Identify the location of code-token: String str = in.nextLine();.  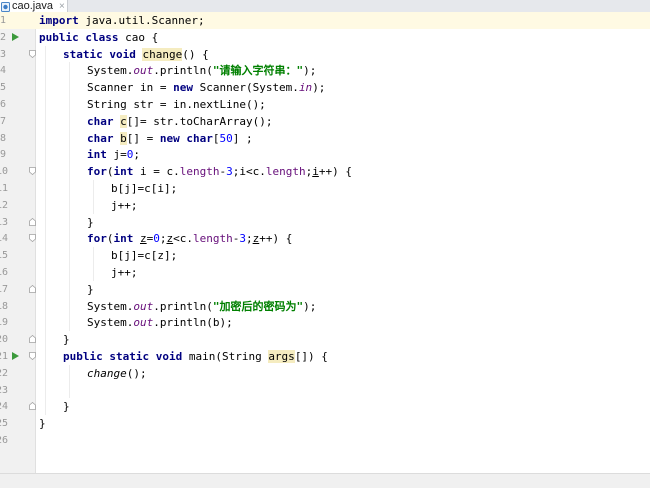
(176, 104).